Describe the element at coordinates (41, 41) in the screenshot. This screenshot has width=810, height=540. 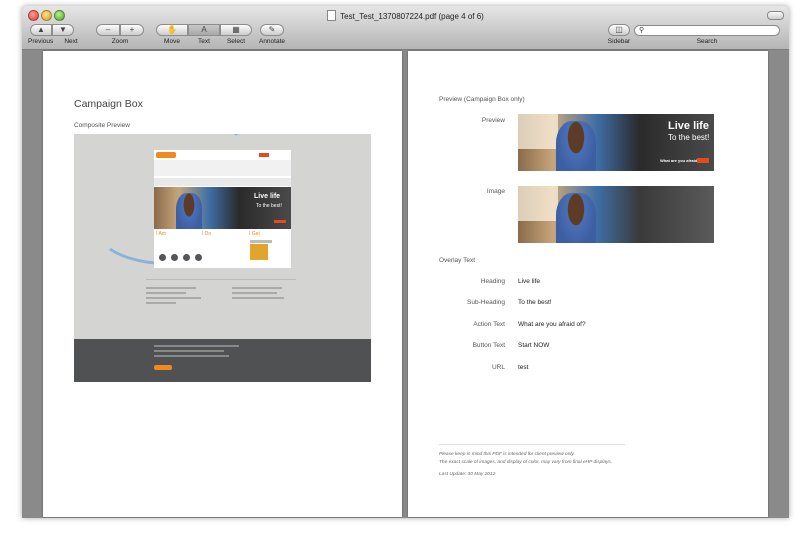
I see `previous-label: Previous` at that location.